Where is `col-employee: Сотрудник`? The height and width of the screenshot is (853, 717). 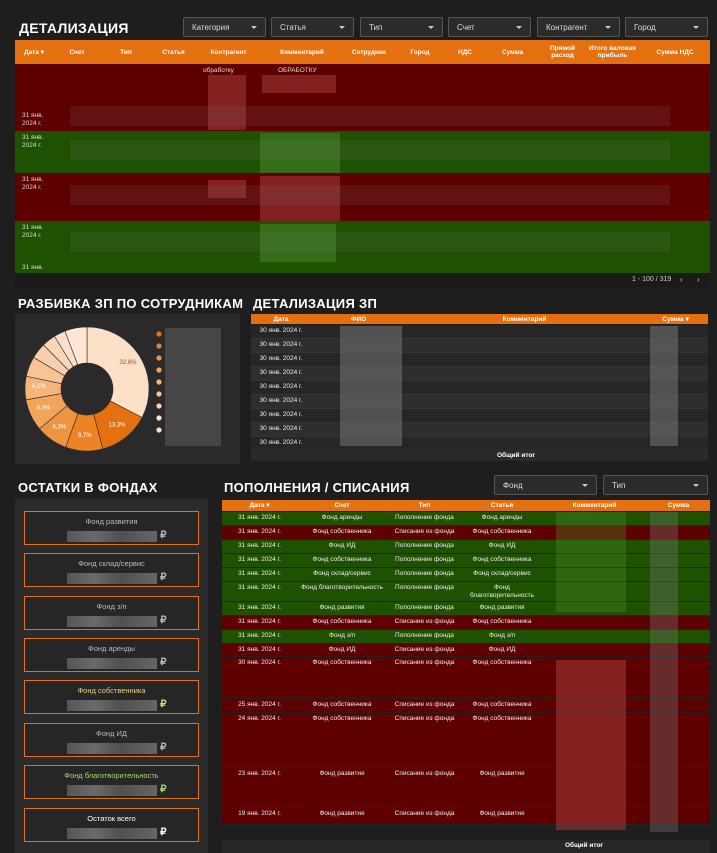
col-employee: Сотрудник is located at coordinates (369, 52).